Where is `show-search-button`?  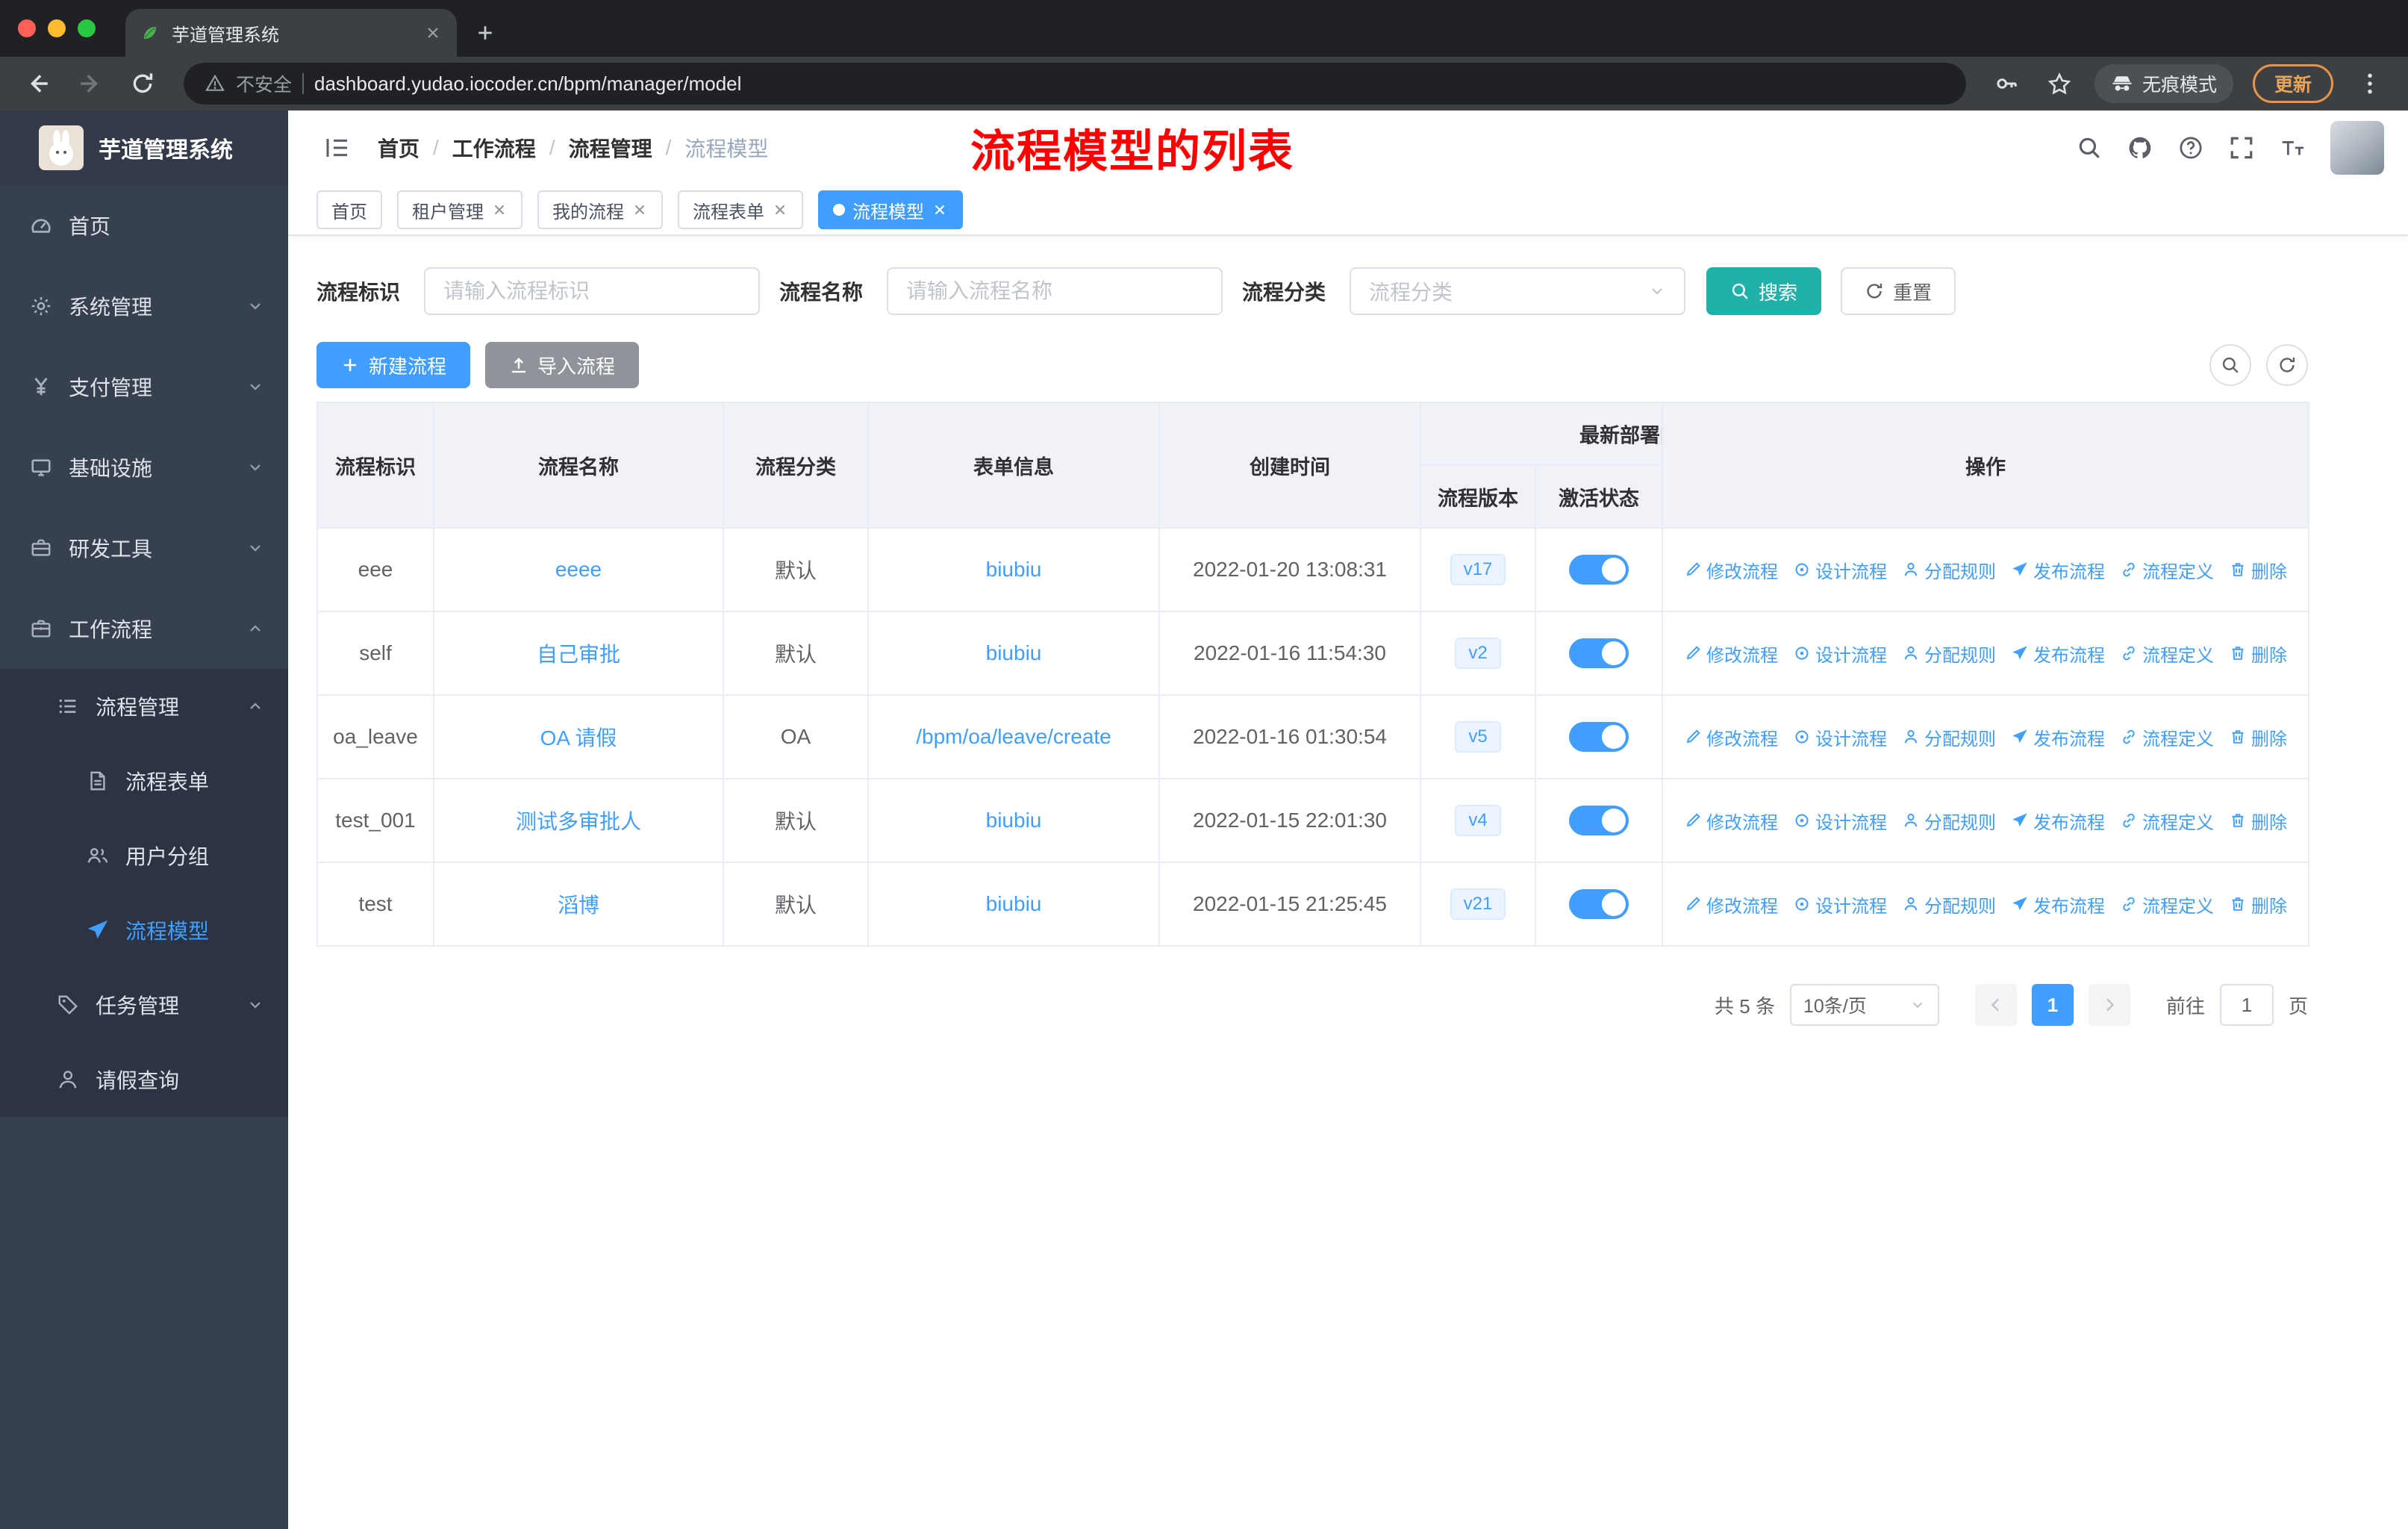
show-search-button is located at coordinates (2230, 365).